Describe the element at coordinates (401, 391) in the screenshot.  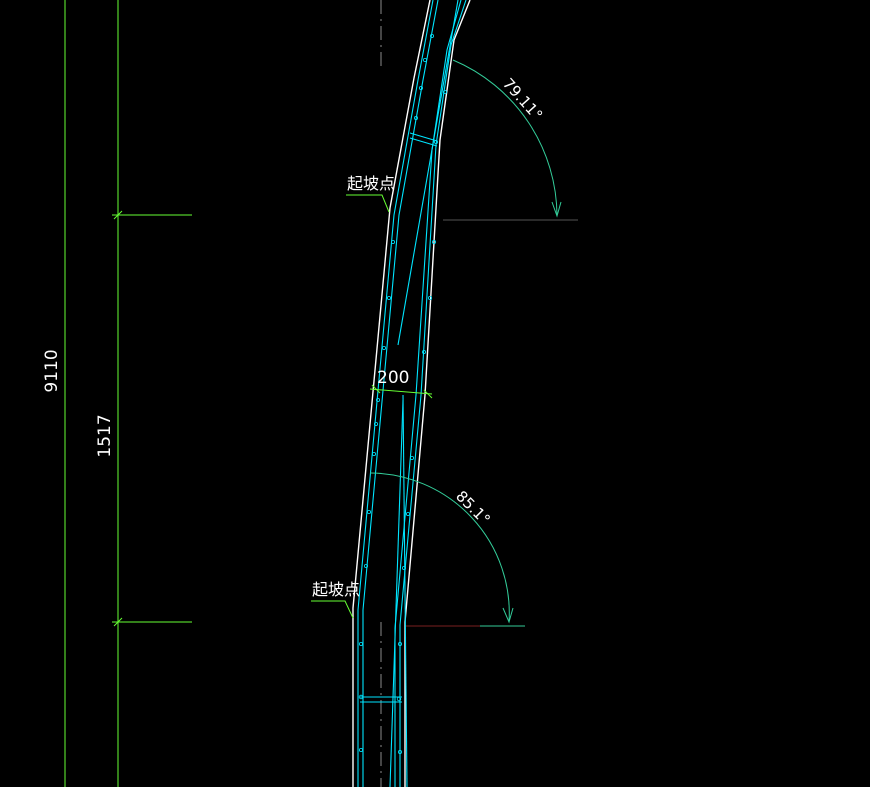
I see `thickness-dim-line` at that location.